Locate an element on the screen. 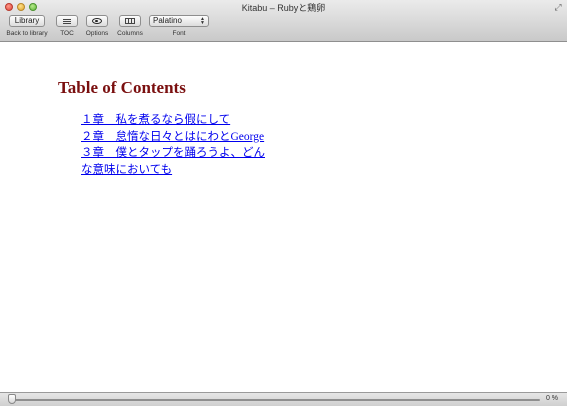 This screenshot has height=406, width=567. toc-label: TOC is located at coordinates (67, 33).